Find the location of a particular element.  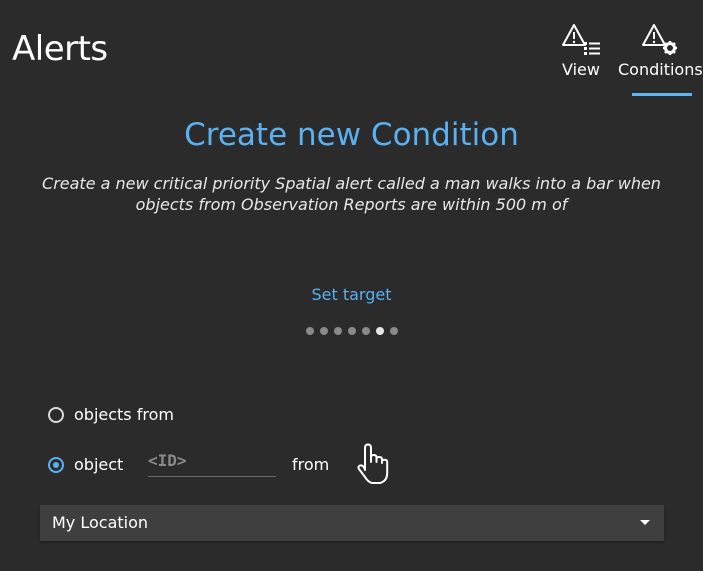

location-select-value: My Location is located at coordinates (100, 522).